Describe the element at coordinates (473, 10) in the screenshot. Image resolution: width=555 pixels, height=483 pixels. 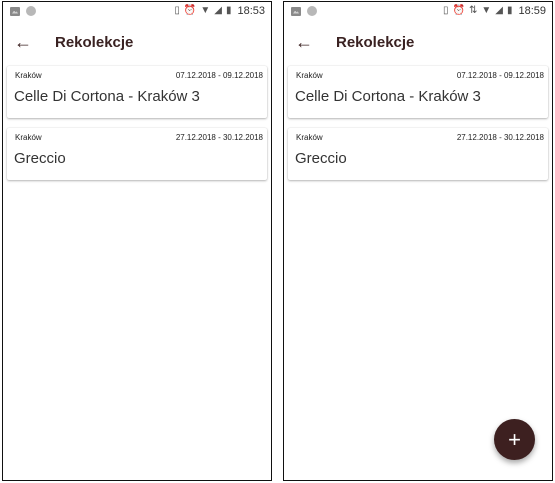
I see `data-transfer-icon: ⇅` at that location.